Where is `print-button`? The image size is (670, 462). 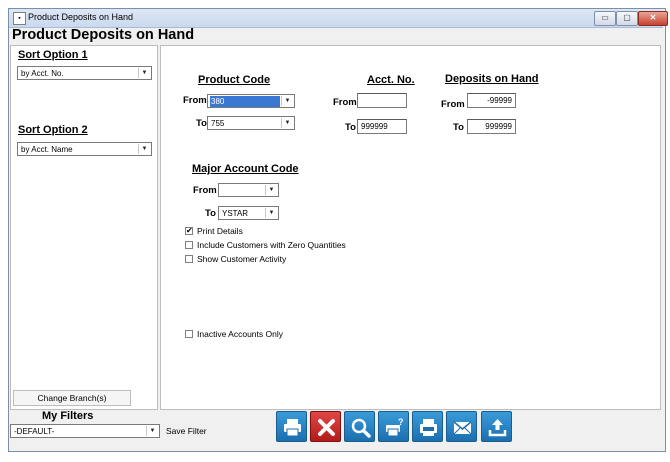 print-button is located at coordinates (291, 426).